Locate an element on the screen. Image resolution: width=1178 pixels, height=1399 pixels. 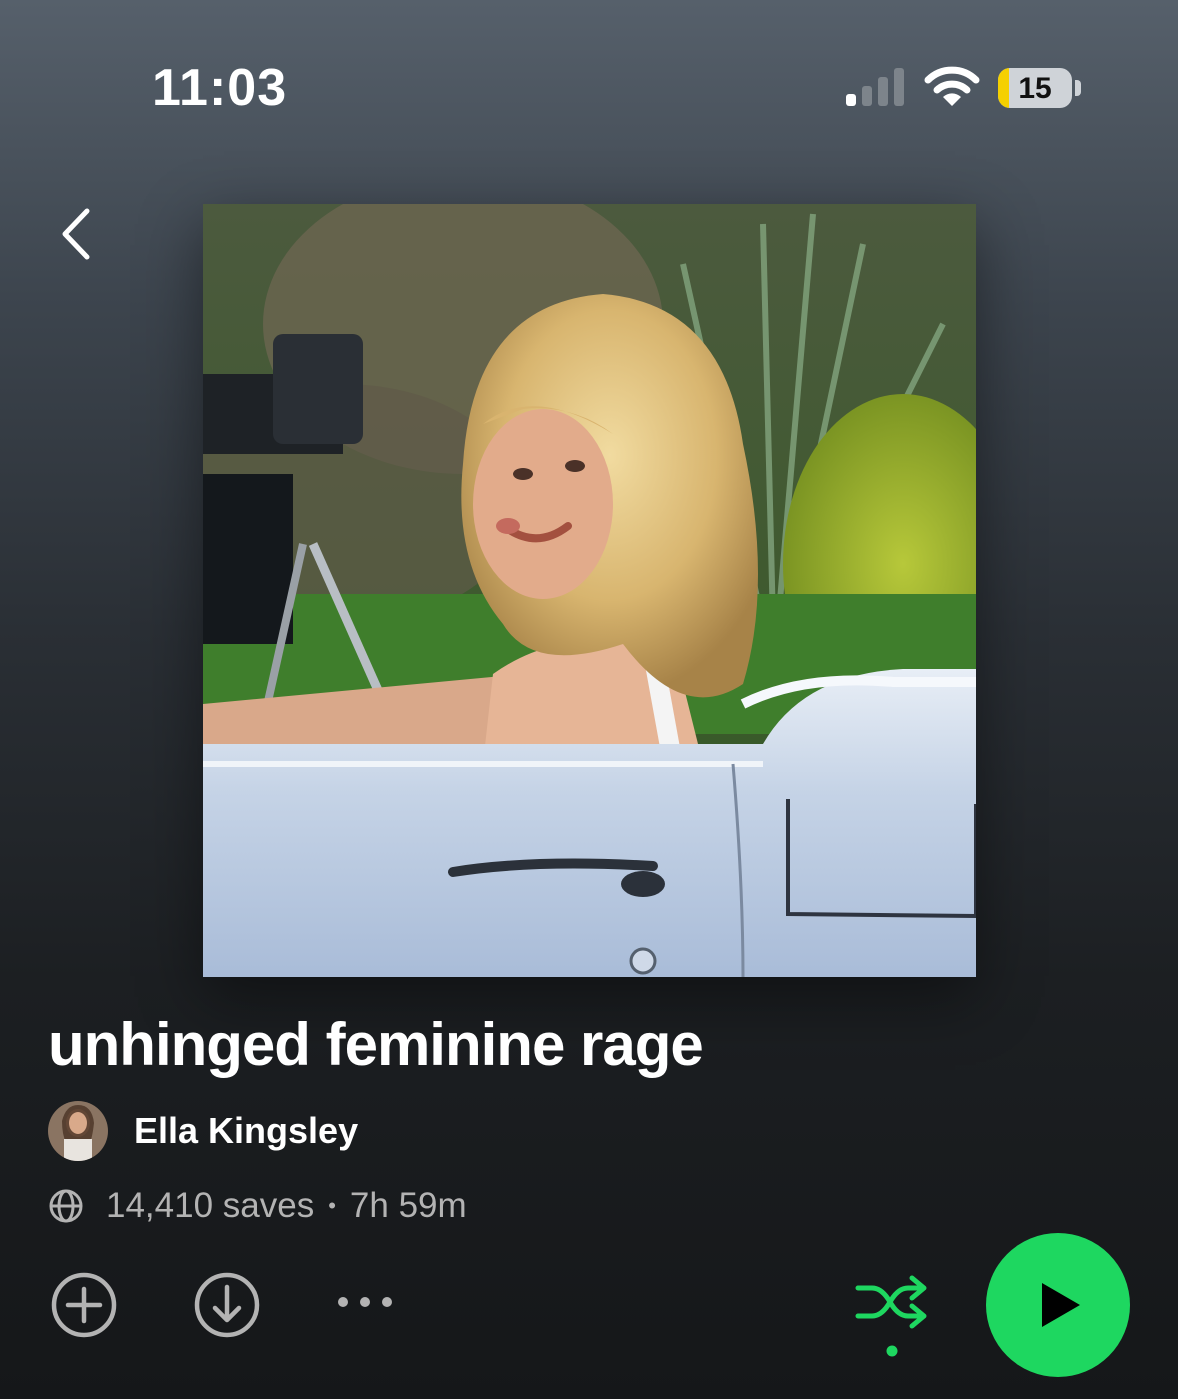
owner-row: Ella Kingsley is located at coordinates (203, 1131).